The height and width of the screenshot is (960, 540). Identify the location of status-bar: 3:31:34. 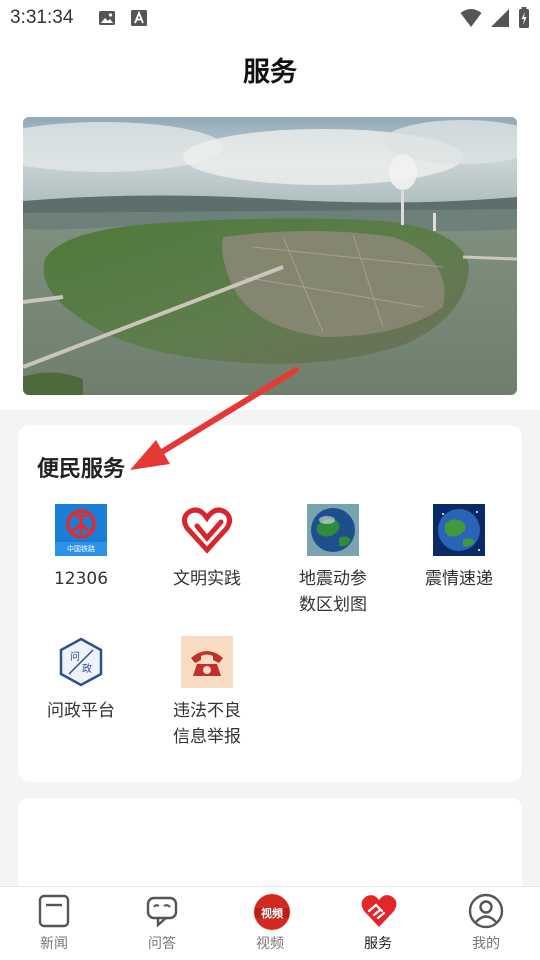
(270, 18).